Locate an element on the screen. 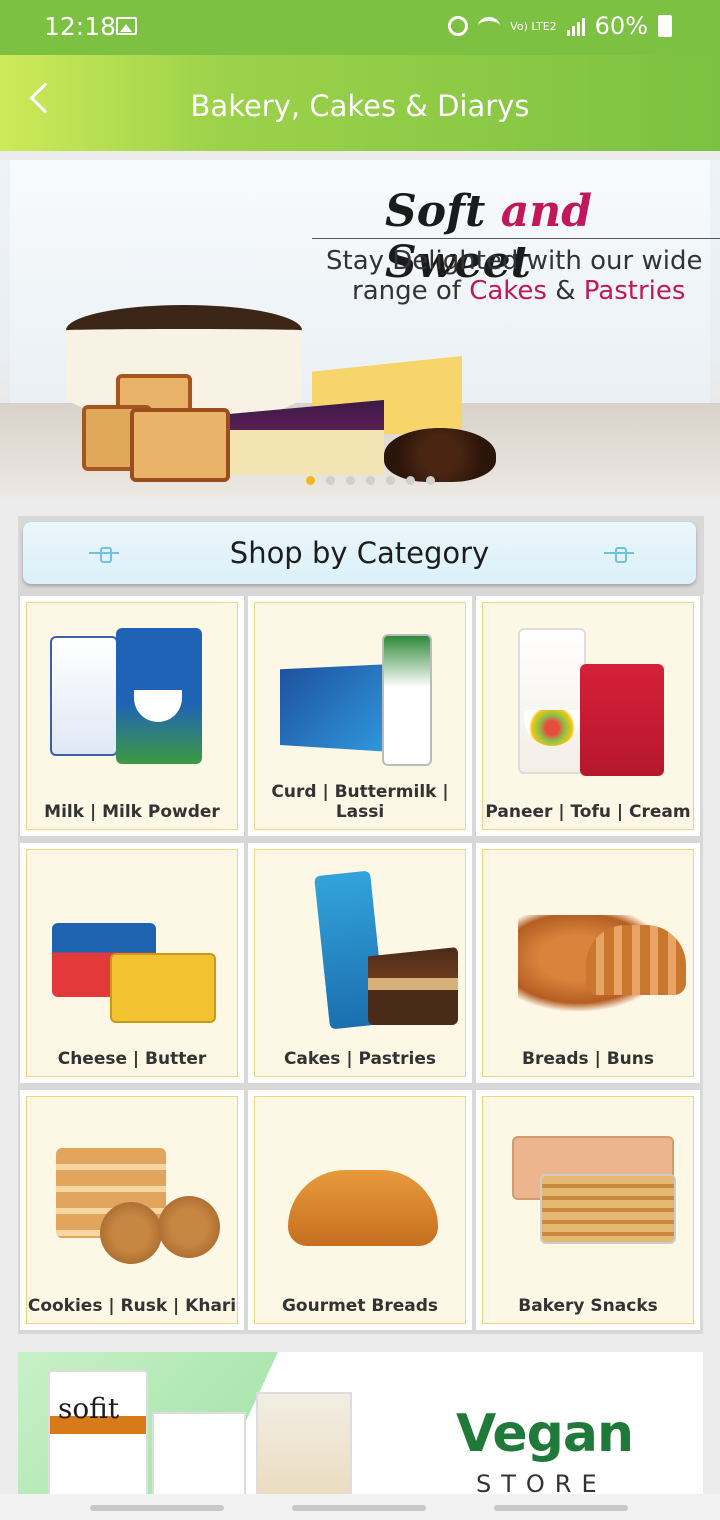 The height and width of the screenshot is (1520, 720). category-tile-cookies: Cookies | Rusk | Khari is located at coordinates (132, 1210).